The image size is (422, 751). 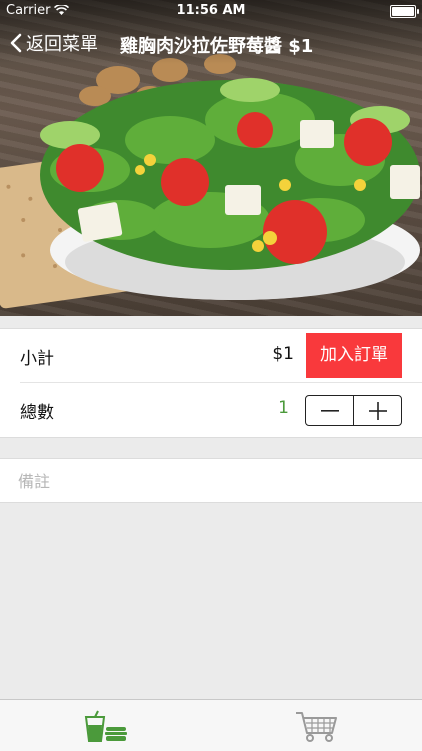 I want to click on decrement-button, so click(x=329, y=410).